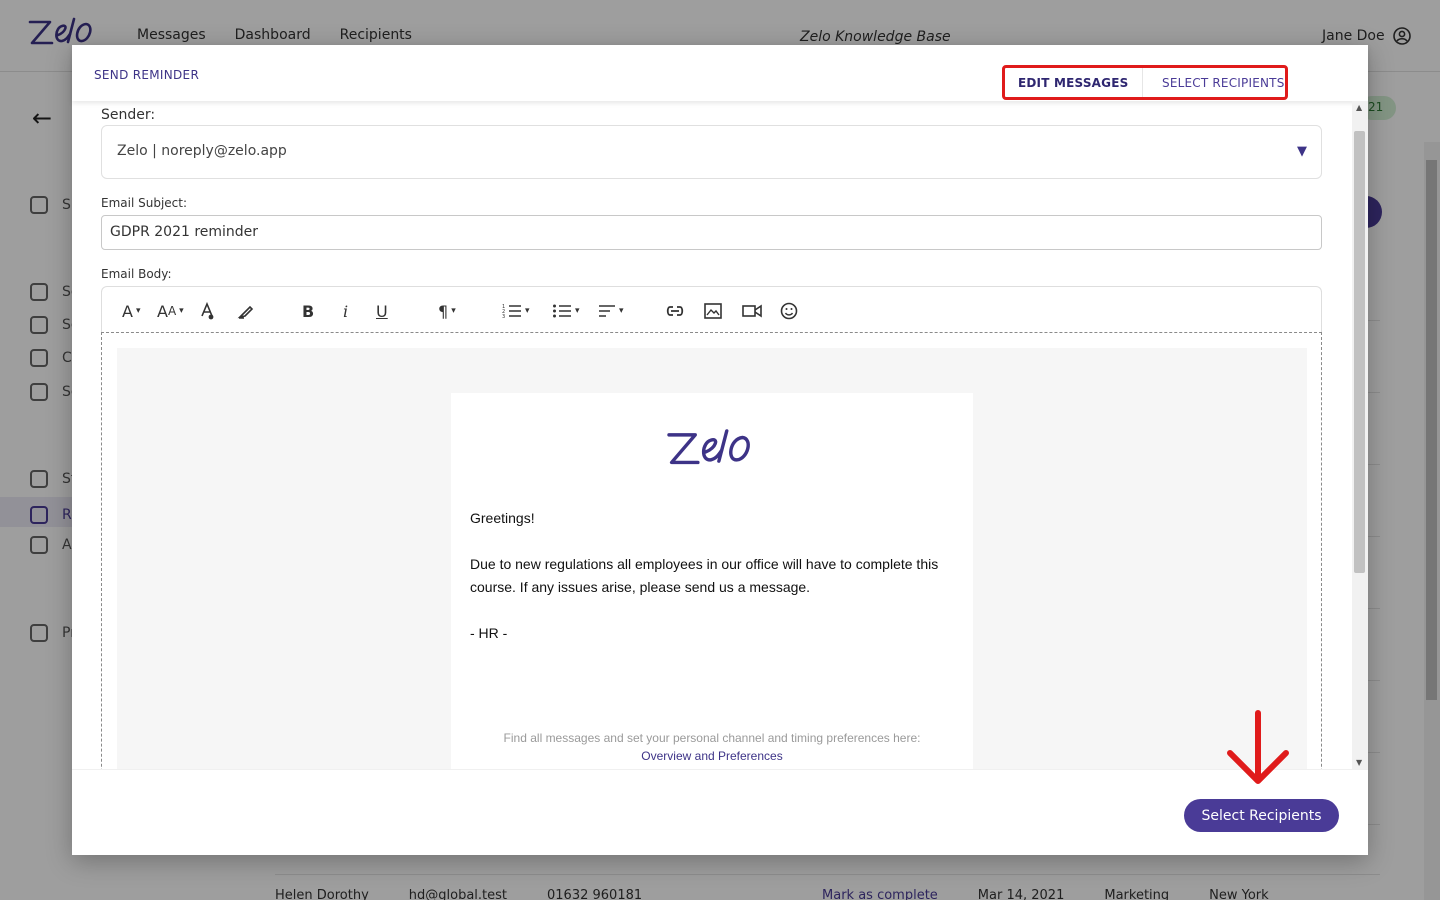  I want to click on annotation-arrow-icon, so click(1258, 751).